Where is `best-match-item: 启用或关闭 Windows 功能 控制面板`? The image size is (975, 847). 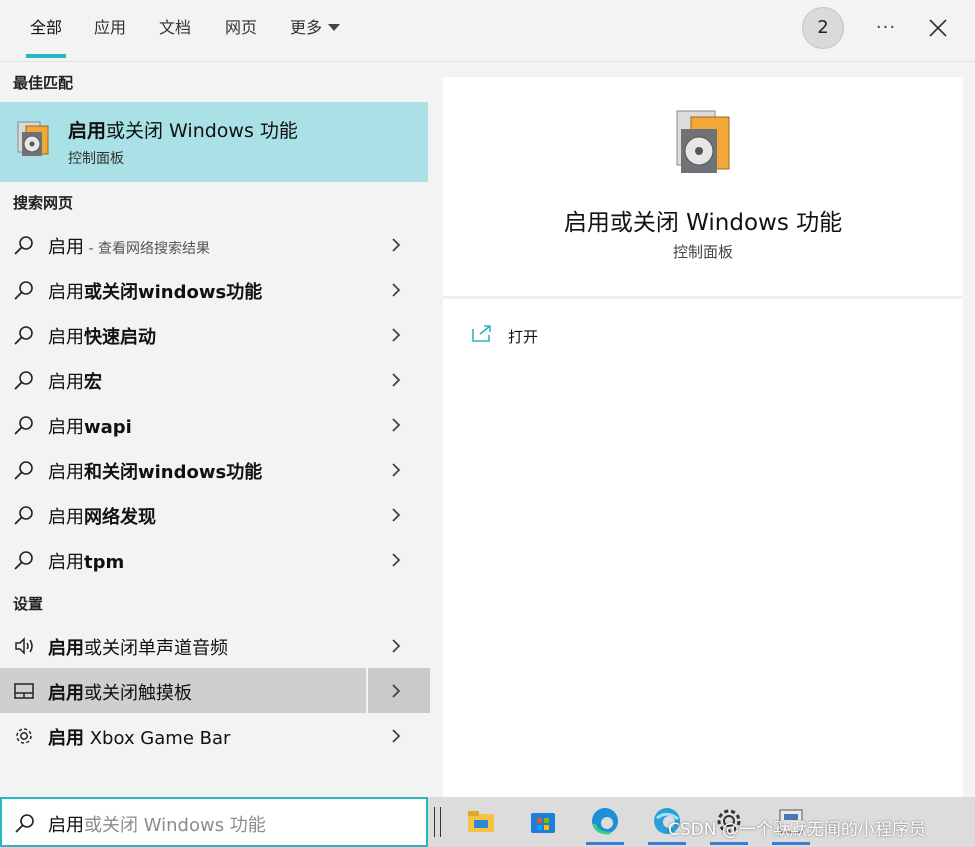 best-match-item: 启用或关闭 Windows 功能 控制面板 is located at coordinates (214, 142).